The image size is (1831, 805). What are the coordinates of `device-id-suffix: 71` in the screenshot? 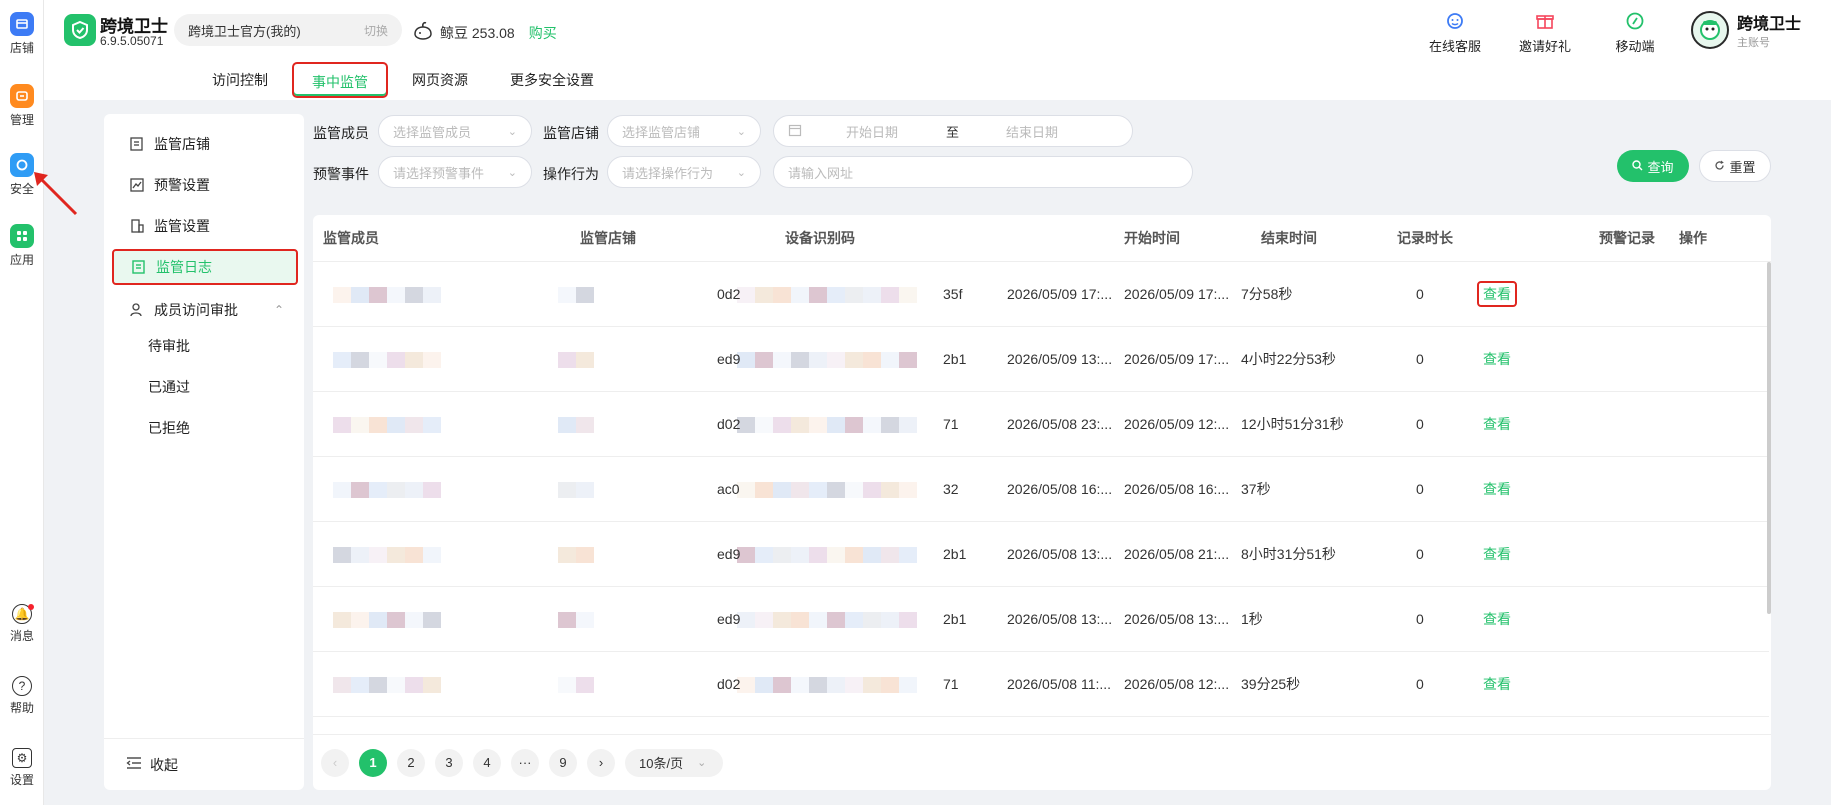 It's located at (951, 424).